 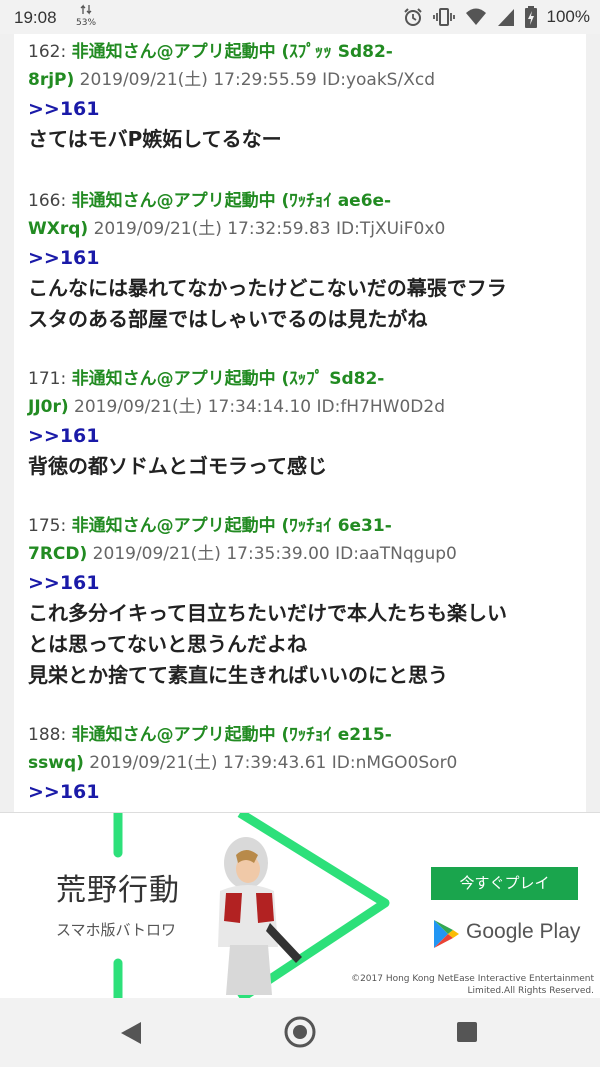 I want to click on google-play-logo-icon, so click(x=446, y=934).